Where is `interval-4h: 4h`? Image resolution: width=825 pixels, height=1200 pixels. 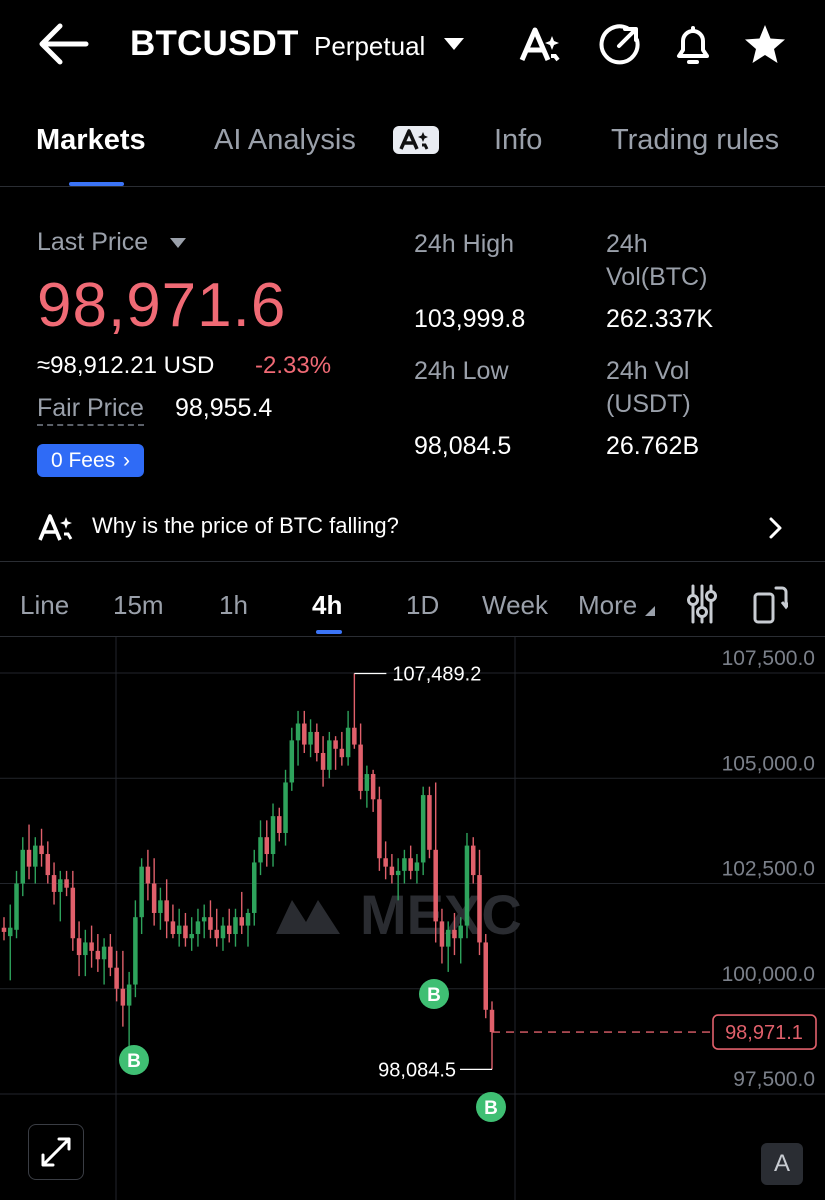
interval-4h: 4h is located at coordinates (327, 605).